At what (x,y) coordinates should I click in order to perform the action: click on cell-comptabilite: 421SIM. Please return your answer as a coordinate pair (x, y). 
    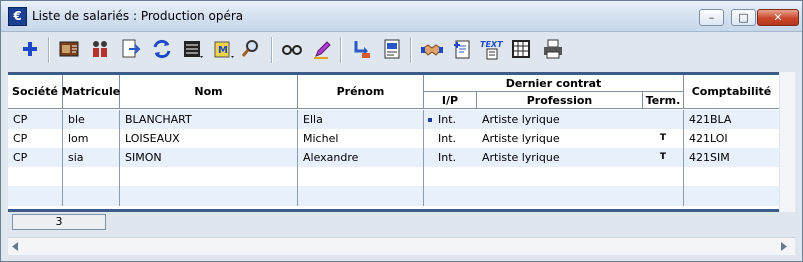
    Looking at the image, I should click on (709, 157).